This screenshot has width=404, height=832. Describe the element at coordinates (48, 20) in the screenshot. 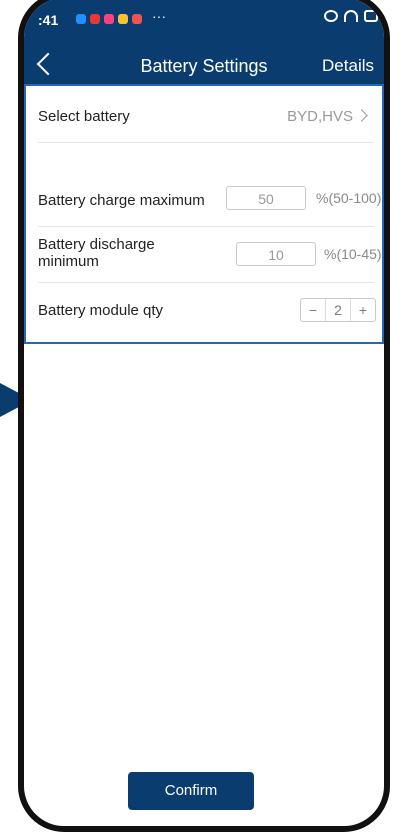

I see `status-time: :41` at that location.